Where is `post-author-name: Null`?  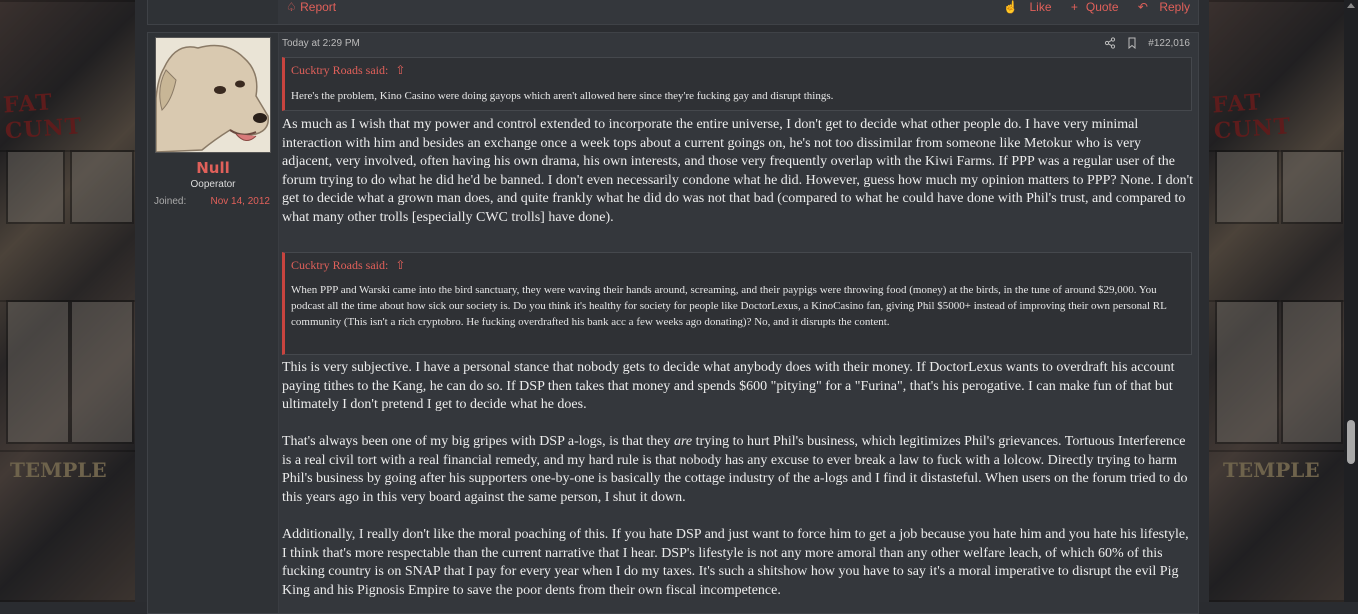
post-author-name: Null is located at coordinates (213, 168).